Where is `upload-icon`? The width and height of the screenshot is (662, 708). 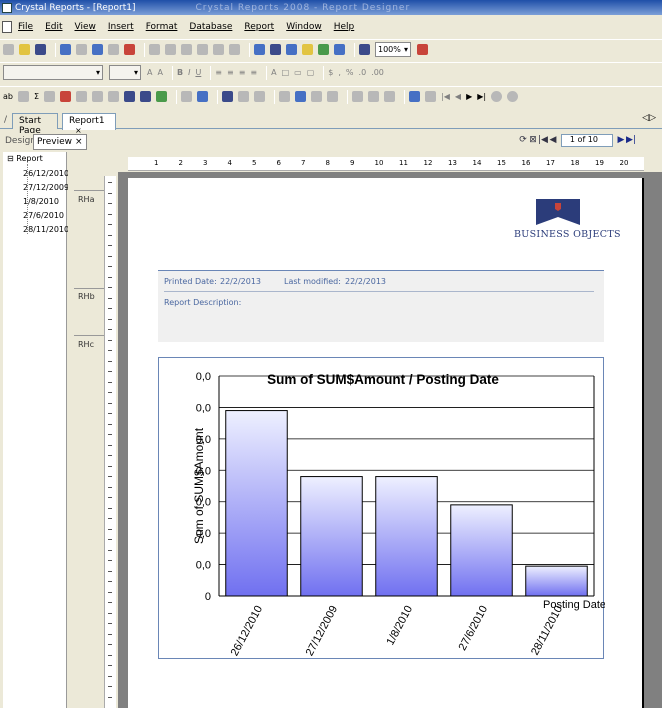 upload-icon is located at coordinates (129, 49).